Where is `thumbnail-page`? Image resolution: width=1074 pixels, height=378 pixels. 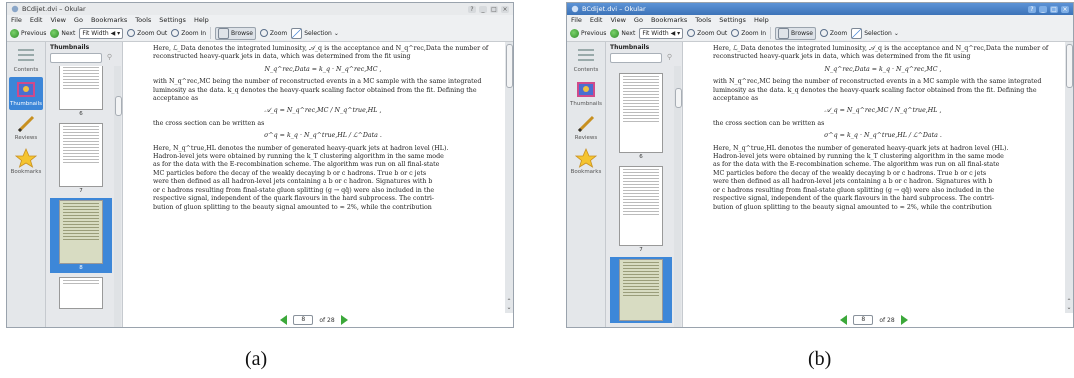
thumbnail-page is located at coordinates (81, 293).